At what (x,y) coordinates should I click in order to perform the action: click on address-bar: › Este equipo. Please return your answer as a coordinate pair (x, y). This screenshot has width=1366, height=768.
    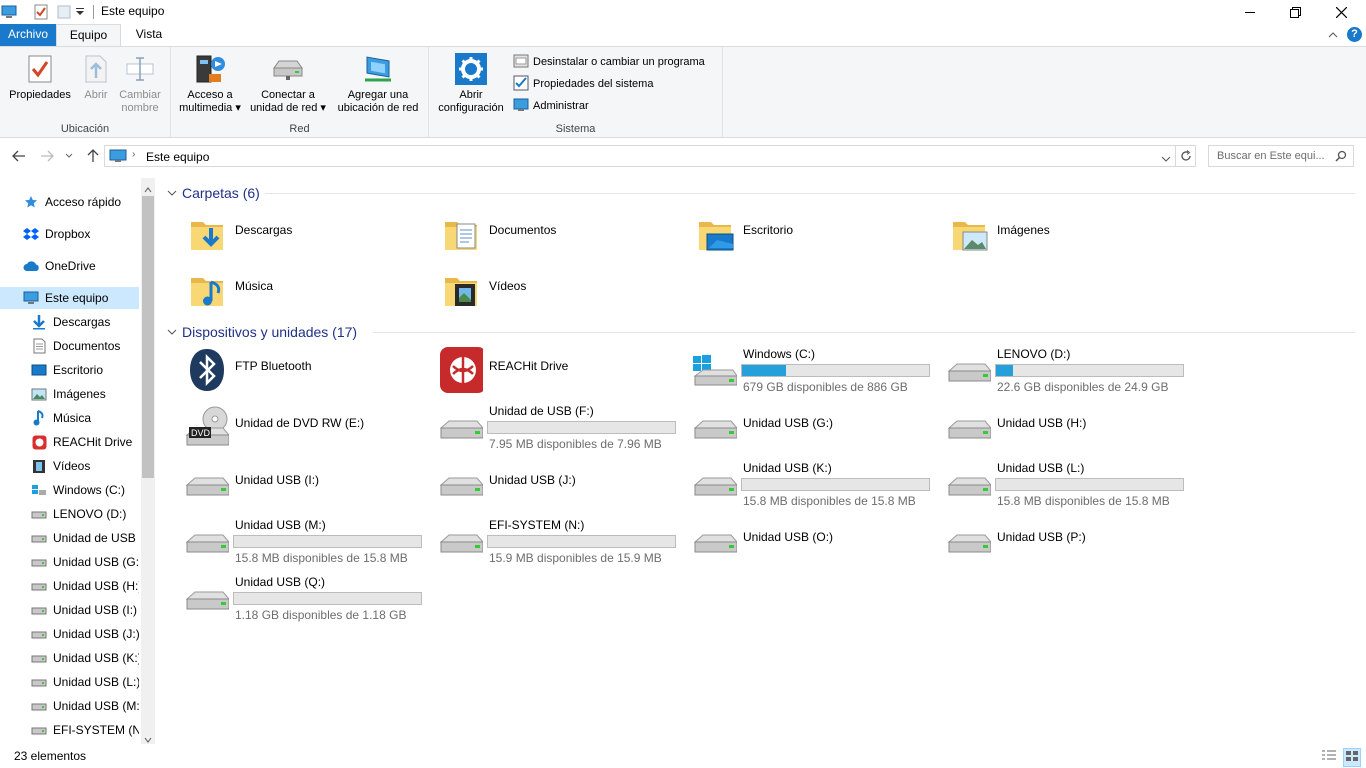
    Looking at the image, I should click on (640, 156).